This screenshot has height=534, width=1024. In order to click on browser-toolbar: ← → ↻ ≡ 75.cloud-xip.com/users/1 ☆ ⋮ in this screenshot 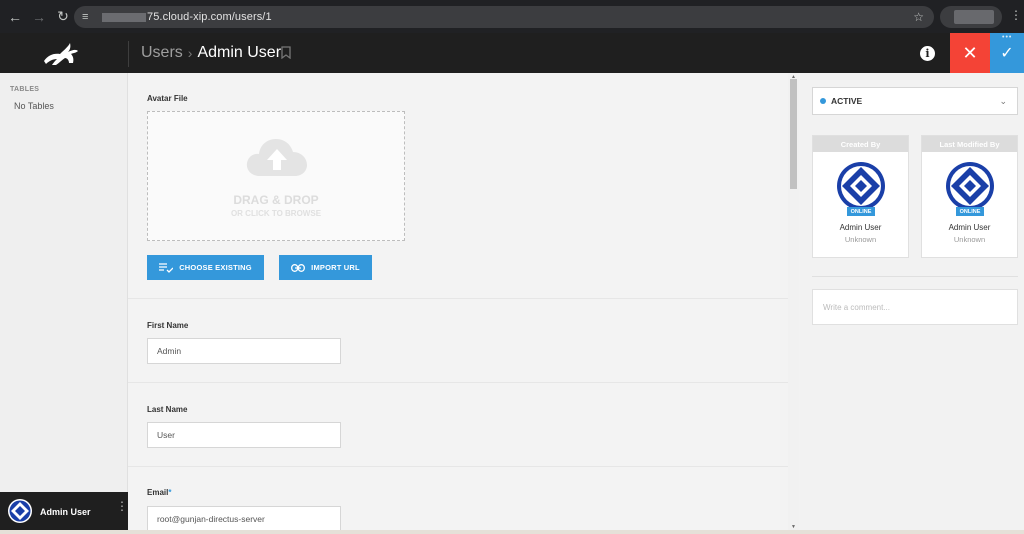, I will do `click(512, 16)`.